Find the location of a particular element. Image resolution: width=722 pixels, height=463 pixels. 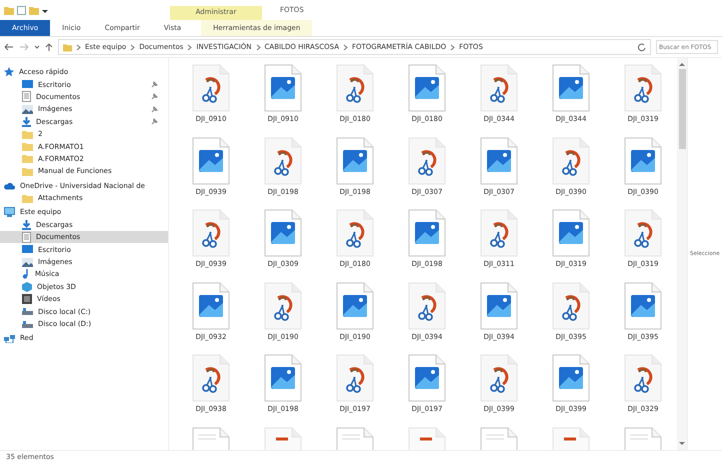

chevron-down-icon is located at coordinates (37, 47).